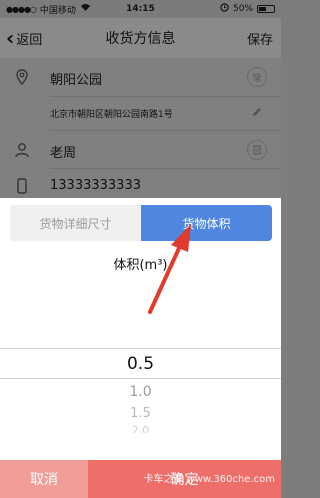 Image resolution: width=320 pixels, height=498 pixels. I want to click on save-button: 保存, so click(260, 38).